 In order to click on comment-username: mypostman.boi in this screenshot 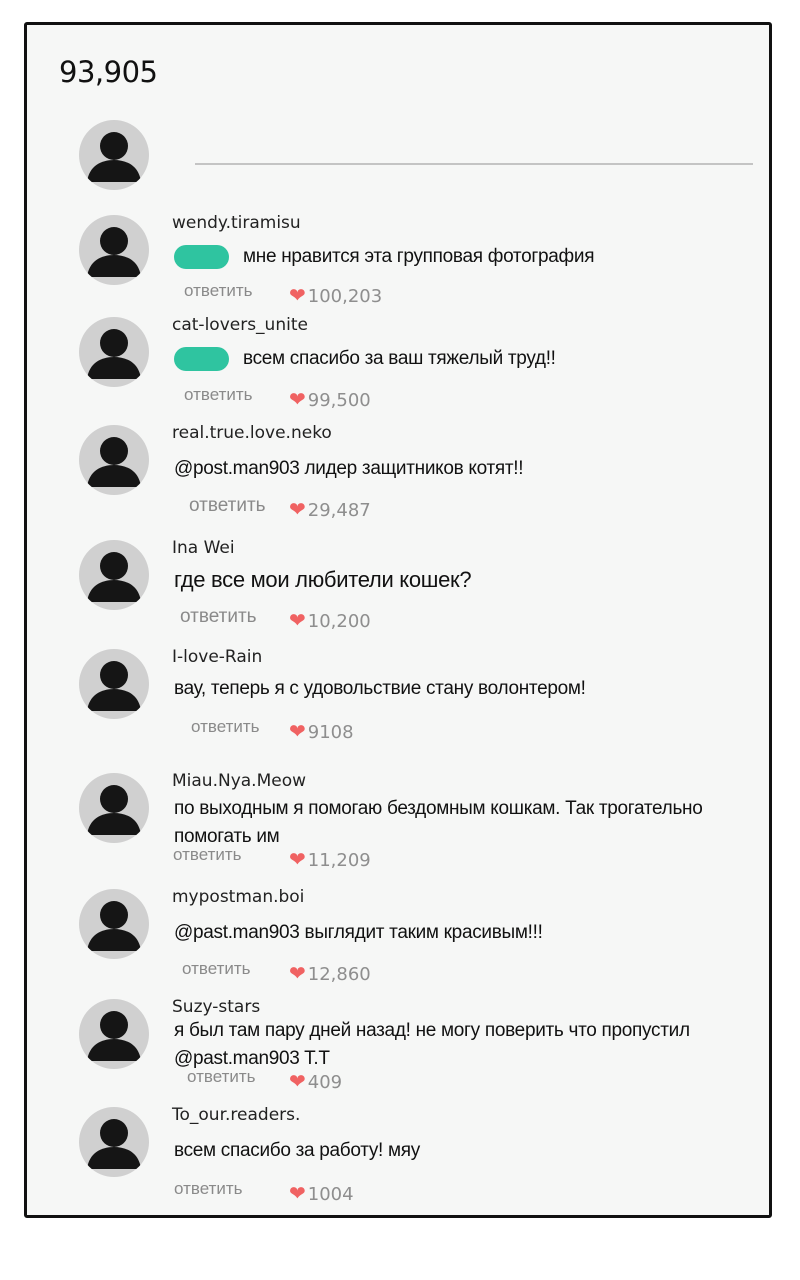, I will do `click(238, 897)`.